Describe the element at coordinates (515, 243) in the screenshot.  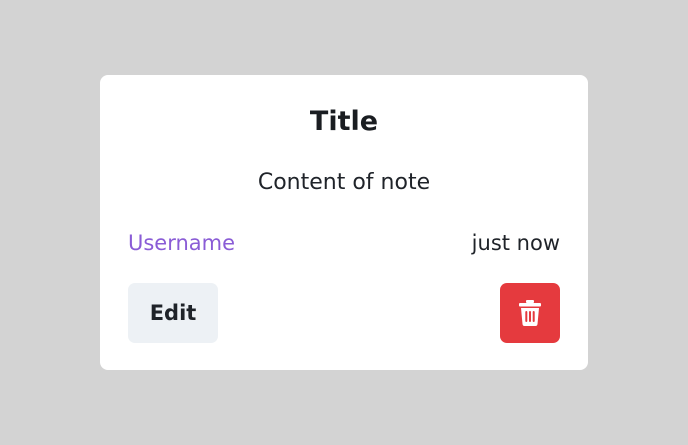
I see `note-timestamp: just now` at that location.